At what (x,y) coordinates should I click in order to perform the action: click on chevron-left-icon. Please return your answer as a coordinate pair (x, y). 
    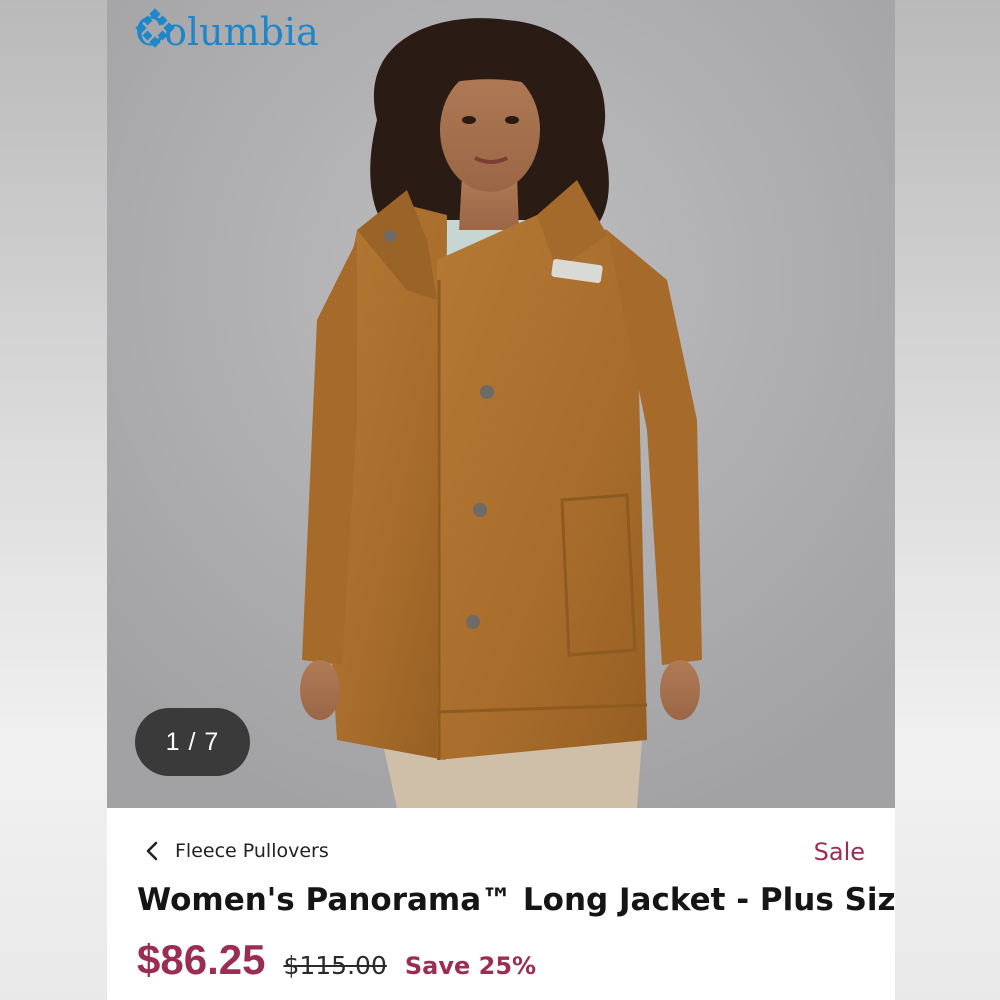
    Looking at the image, I should click on (152, 851).